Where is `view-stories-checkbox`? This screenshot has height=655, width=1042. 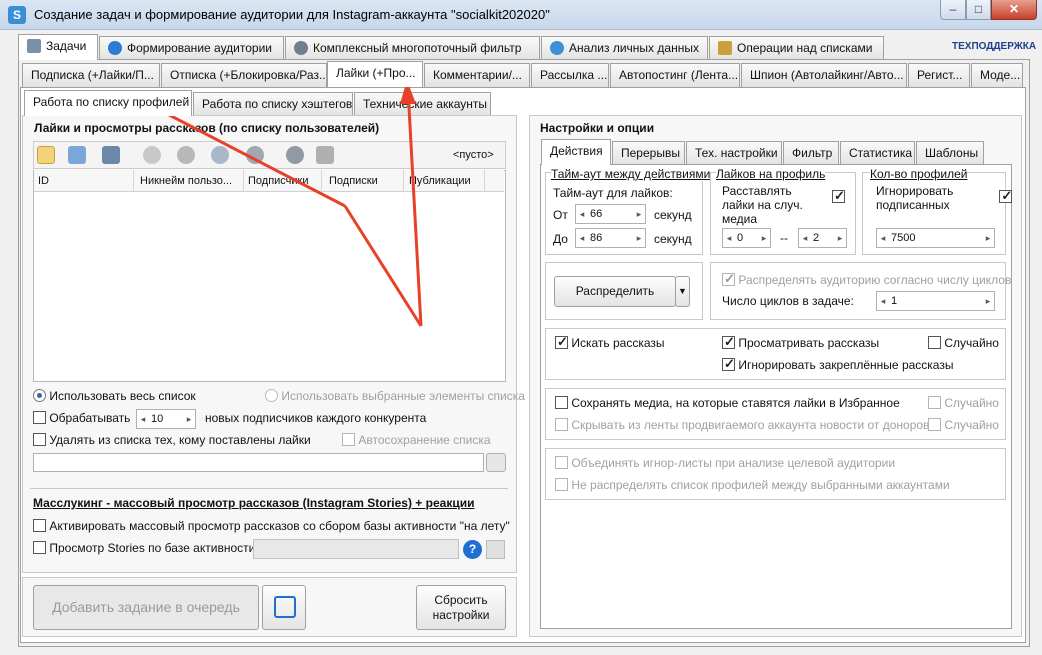 view-stories-checkbox is located at coordinates (728, 342).